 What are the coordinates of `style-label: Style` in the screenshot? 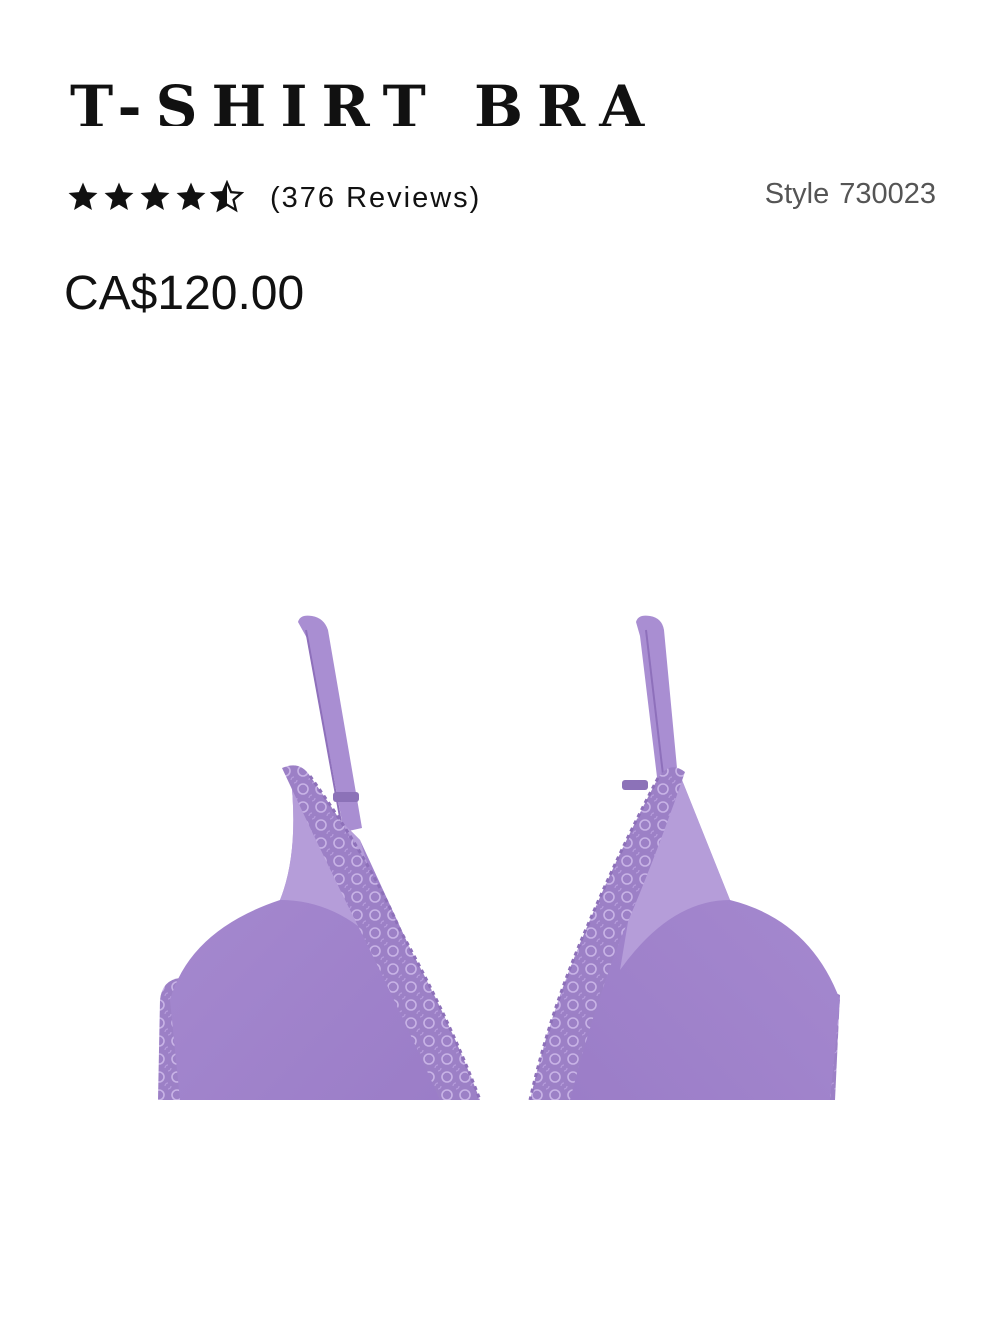 It's located at (797, 194).